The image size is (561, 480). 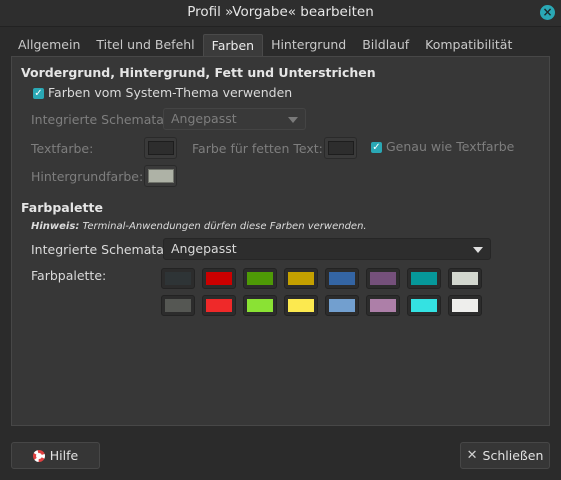 I want to click on tab-titel-und-befehl: Titel und Befehl, so click(x=145, y=45).